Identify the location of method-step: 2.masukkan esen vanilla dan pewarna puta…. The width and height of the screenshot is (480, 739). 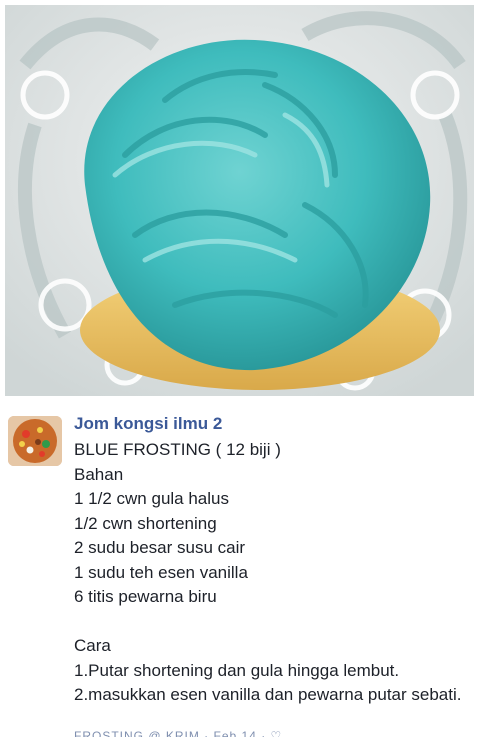
(268, 694).